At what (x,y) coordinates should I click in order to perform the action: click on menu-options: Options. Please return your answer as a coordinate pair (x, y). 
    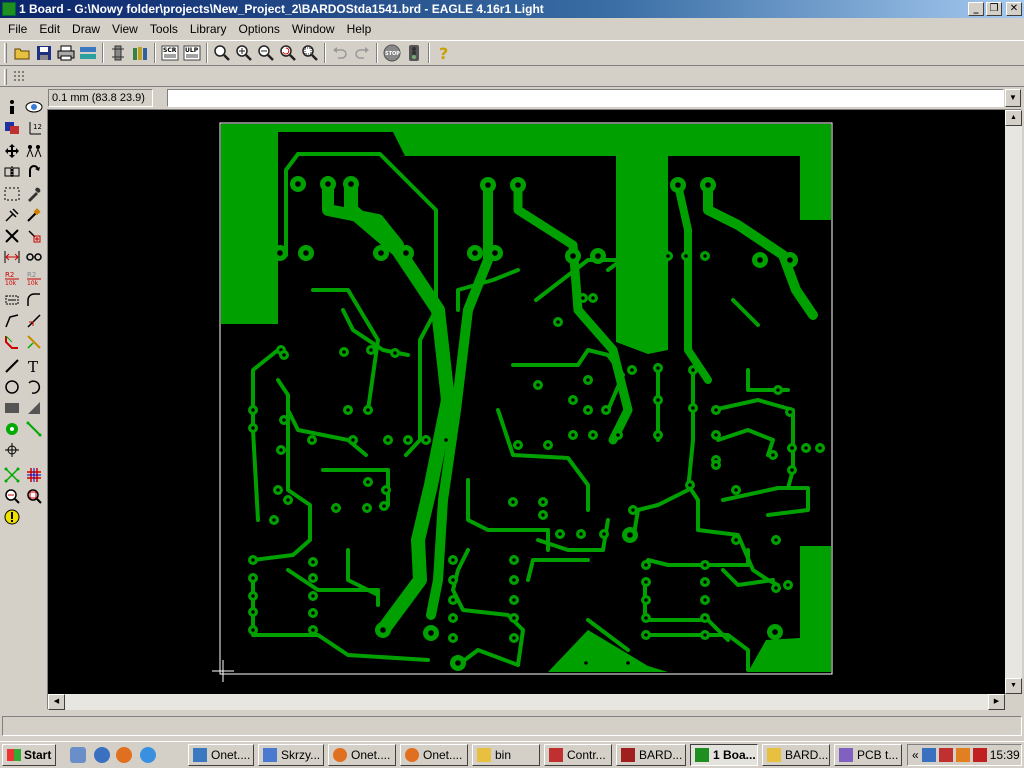
    Looking at the image, I should click on (259, 29).